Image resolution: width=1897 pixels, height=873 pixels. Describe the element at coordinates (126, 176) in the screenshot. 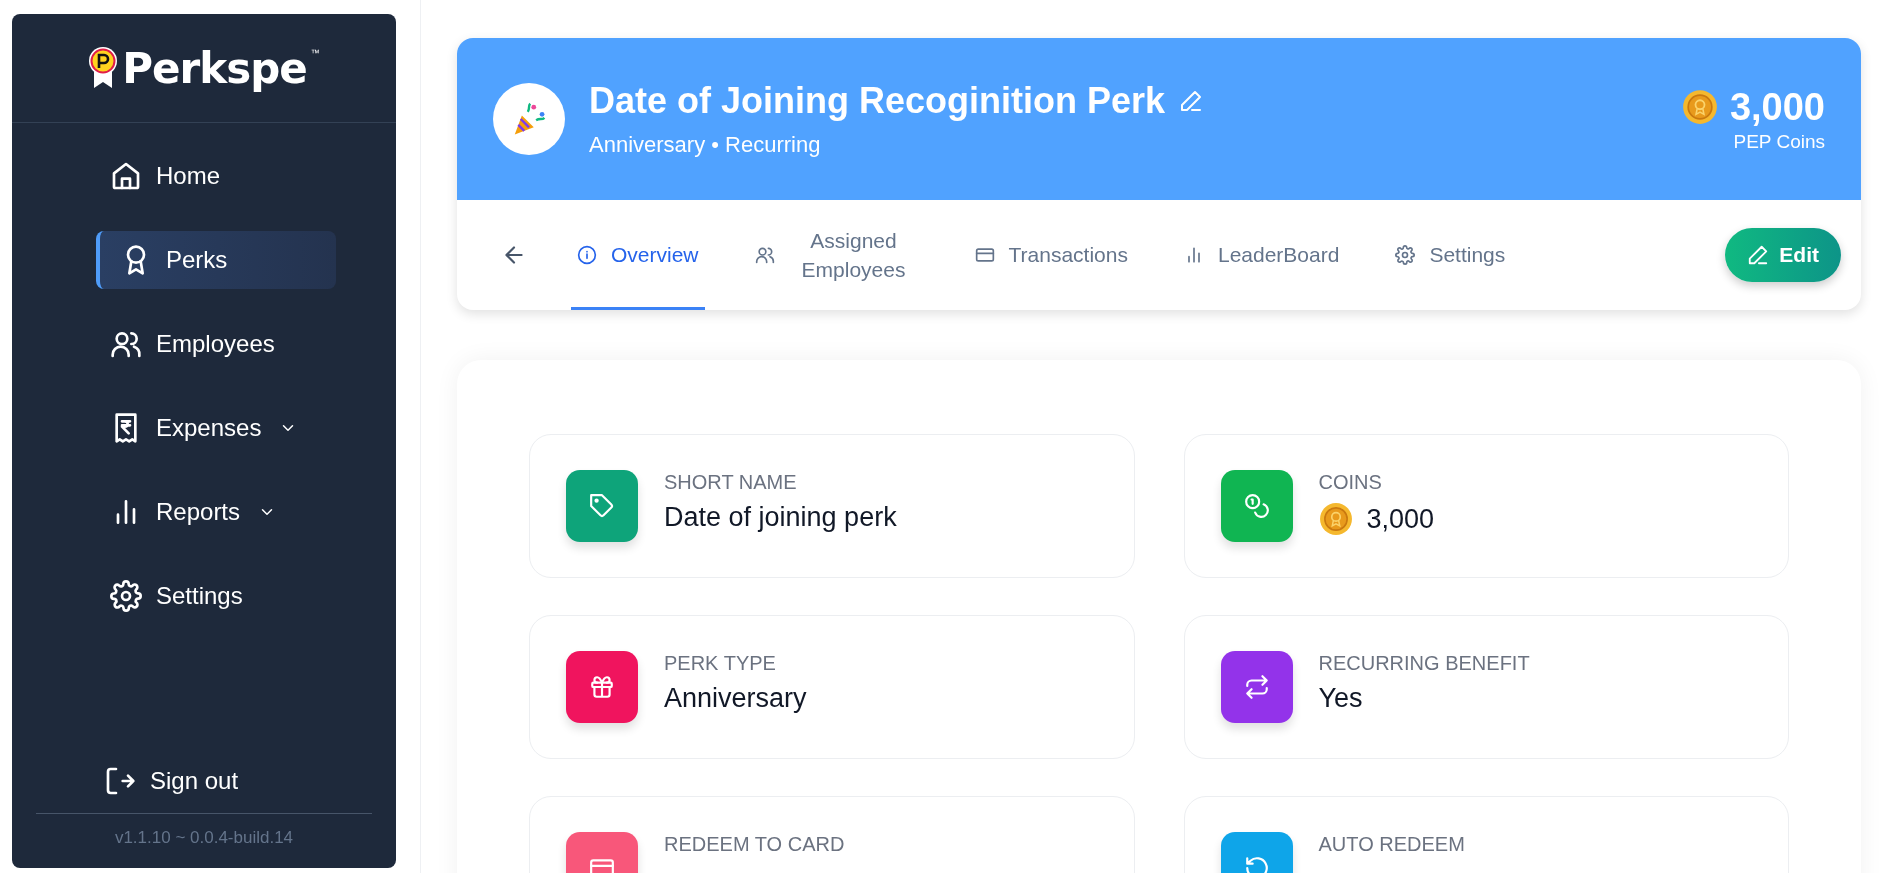

I see `home-icon` at that location.